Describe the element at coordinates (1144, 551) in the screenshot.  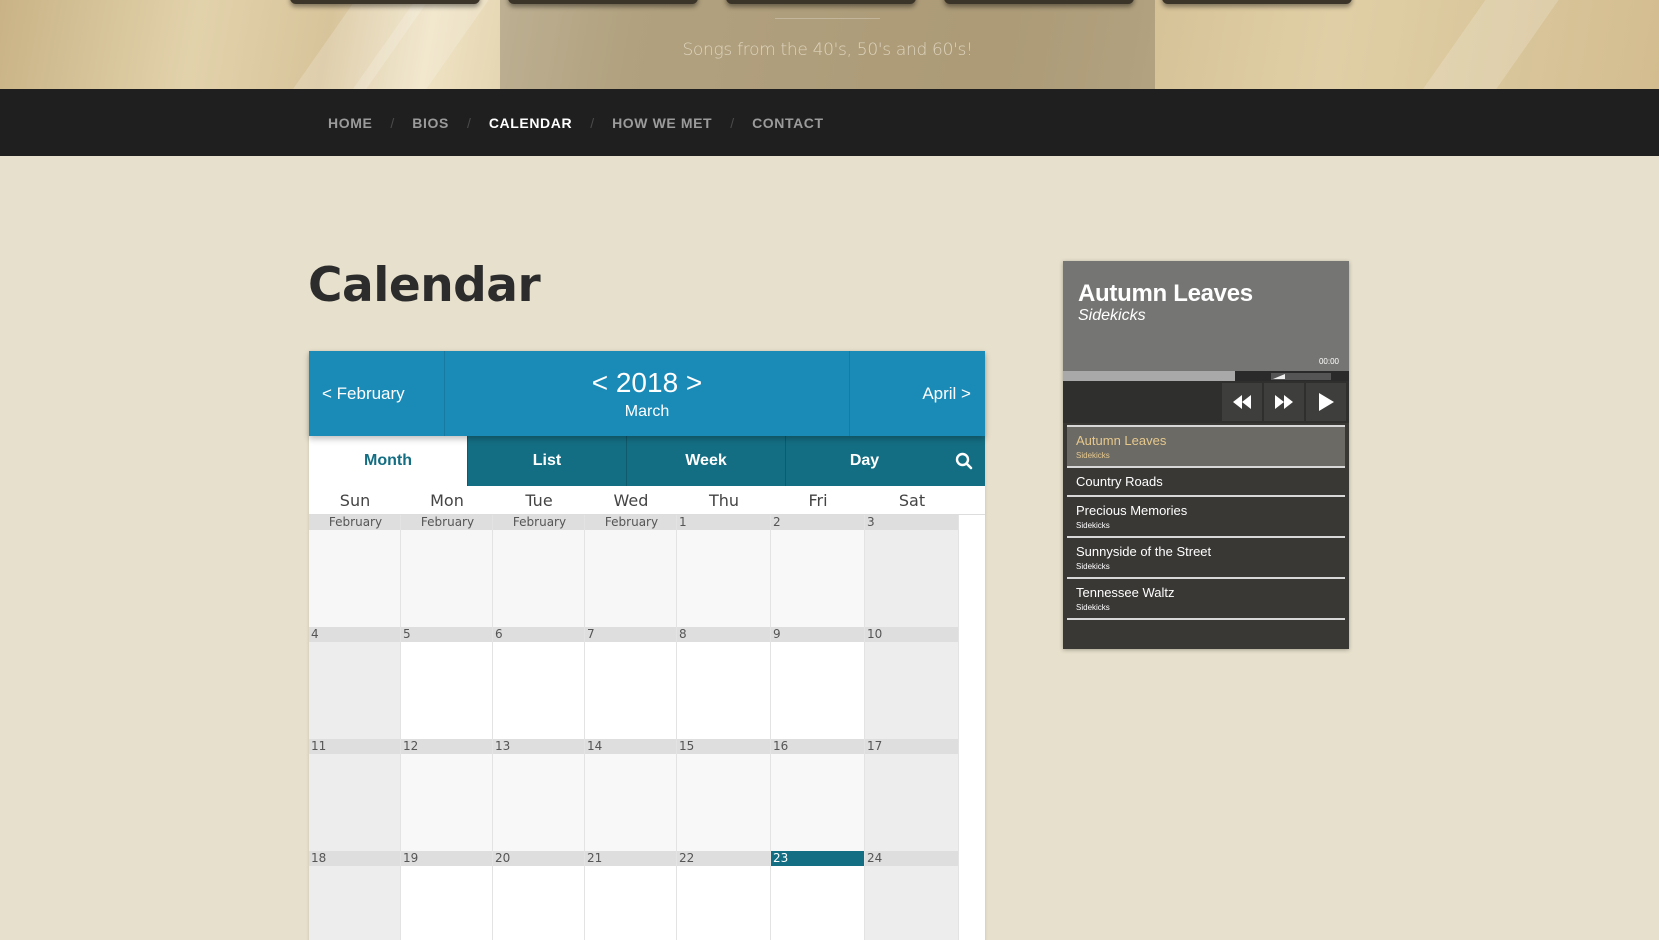
I see `playlist-item-title: Sunnyside of the Street` at that location.